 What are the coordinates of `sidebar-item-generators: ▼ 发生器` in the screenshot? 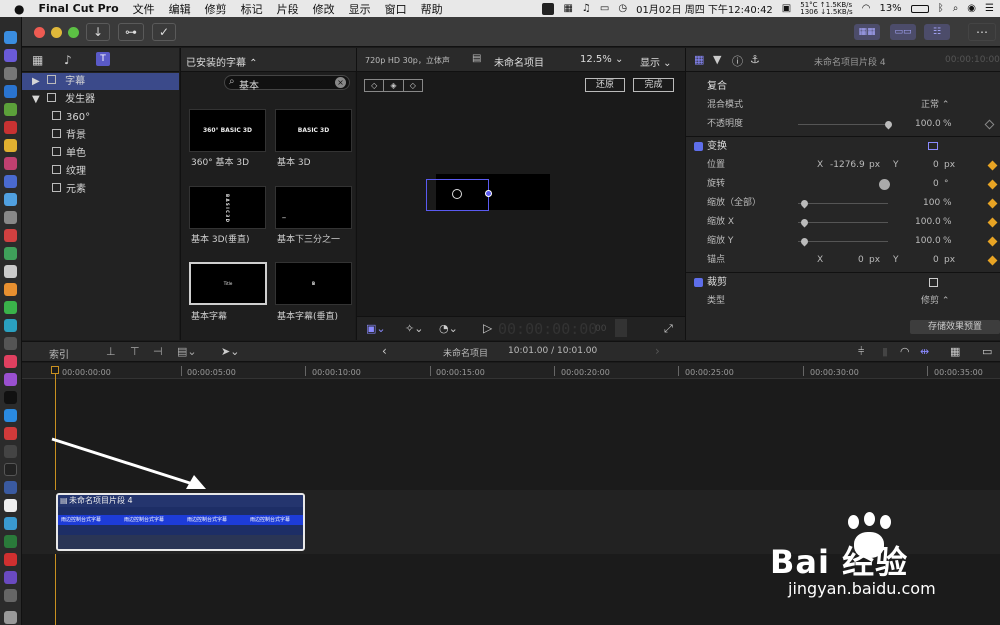 It's located at (58, 99).